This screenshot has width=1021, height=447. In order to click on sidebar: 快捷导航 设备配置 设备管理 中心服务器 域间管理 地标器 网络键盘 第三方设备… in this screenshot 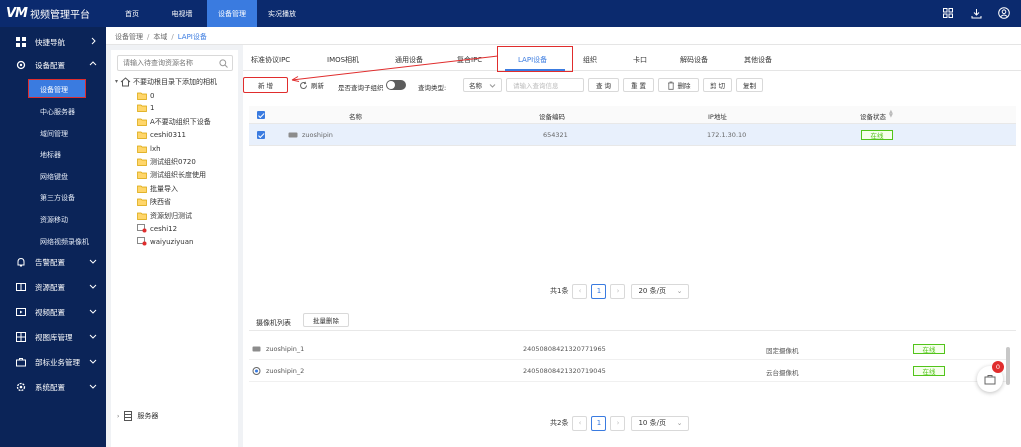, I will do `click(53, 237)`.